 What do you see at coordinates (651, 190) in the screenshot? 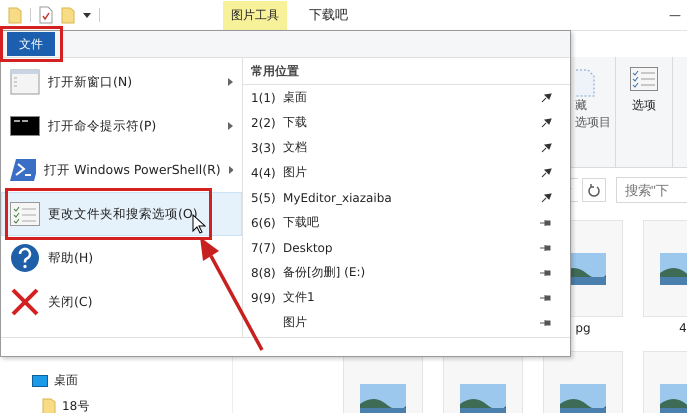
I see `search-field: 搜索"下` at bounding box center [651, 190].